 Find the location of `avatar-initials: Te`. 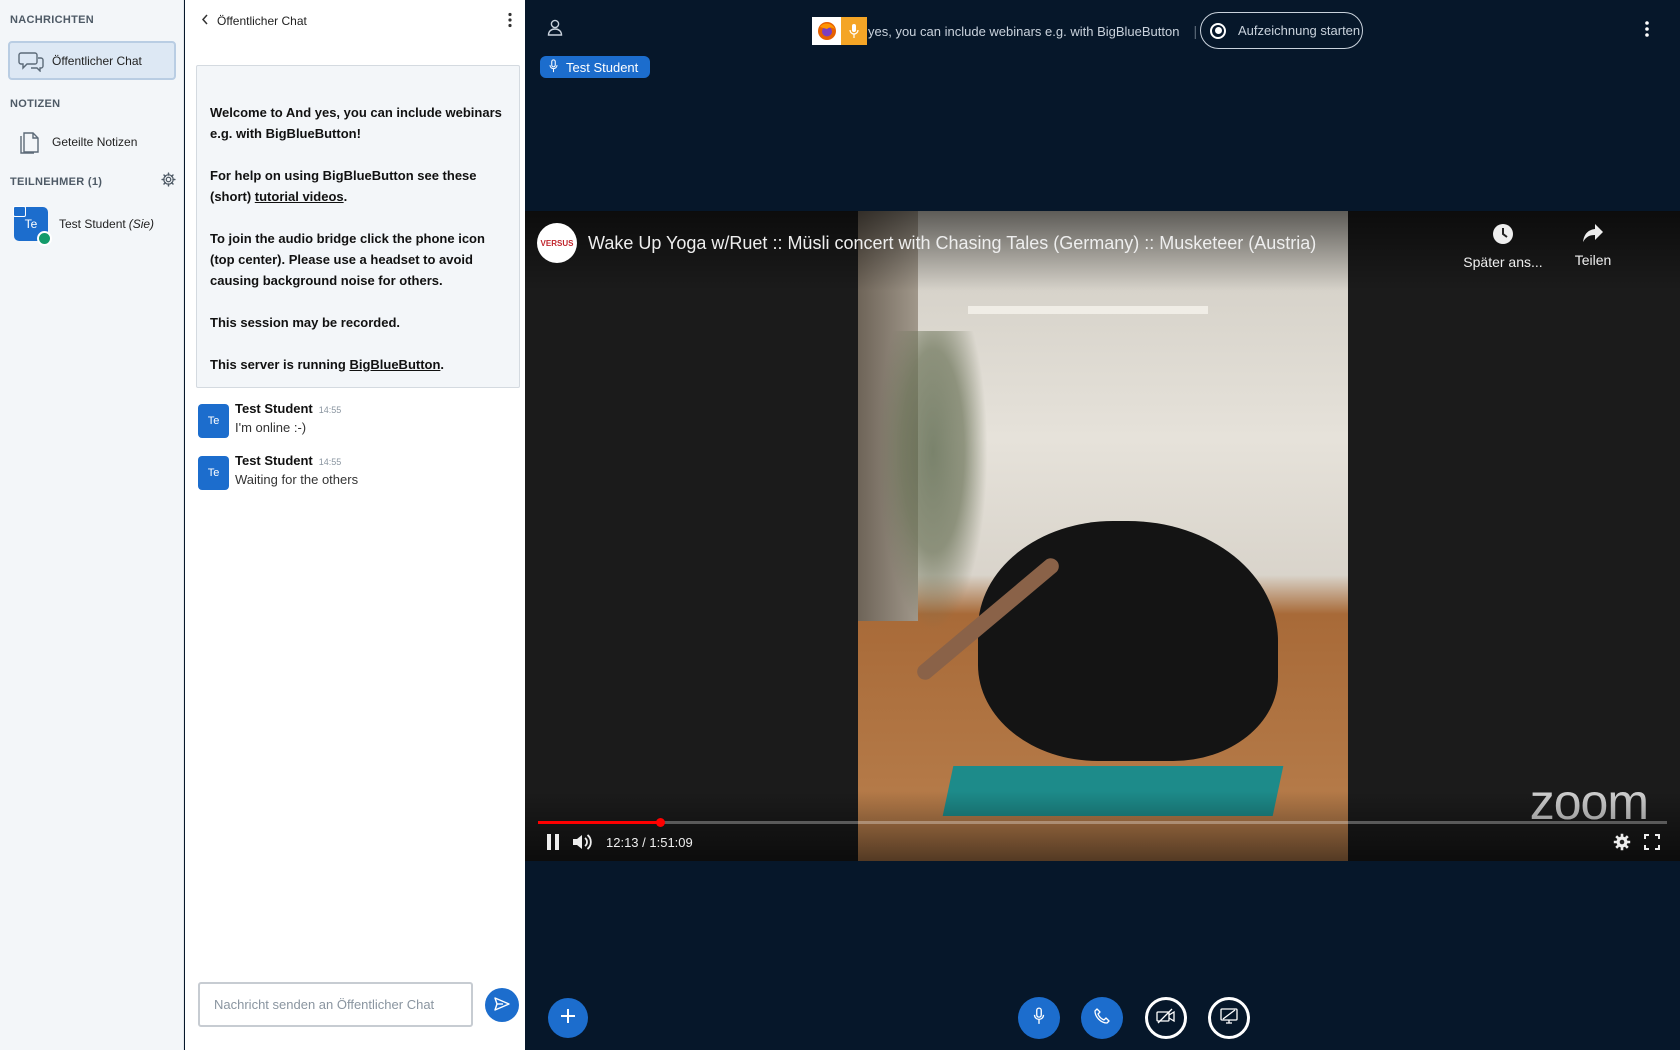

avatar-initials: Te is located at coordinates (31, 224).